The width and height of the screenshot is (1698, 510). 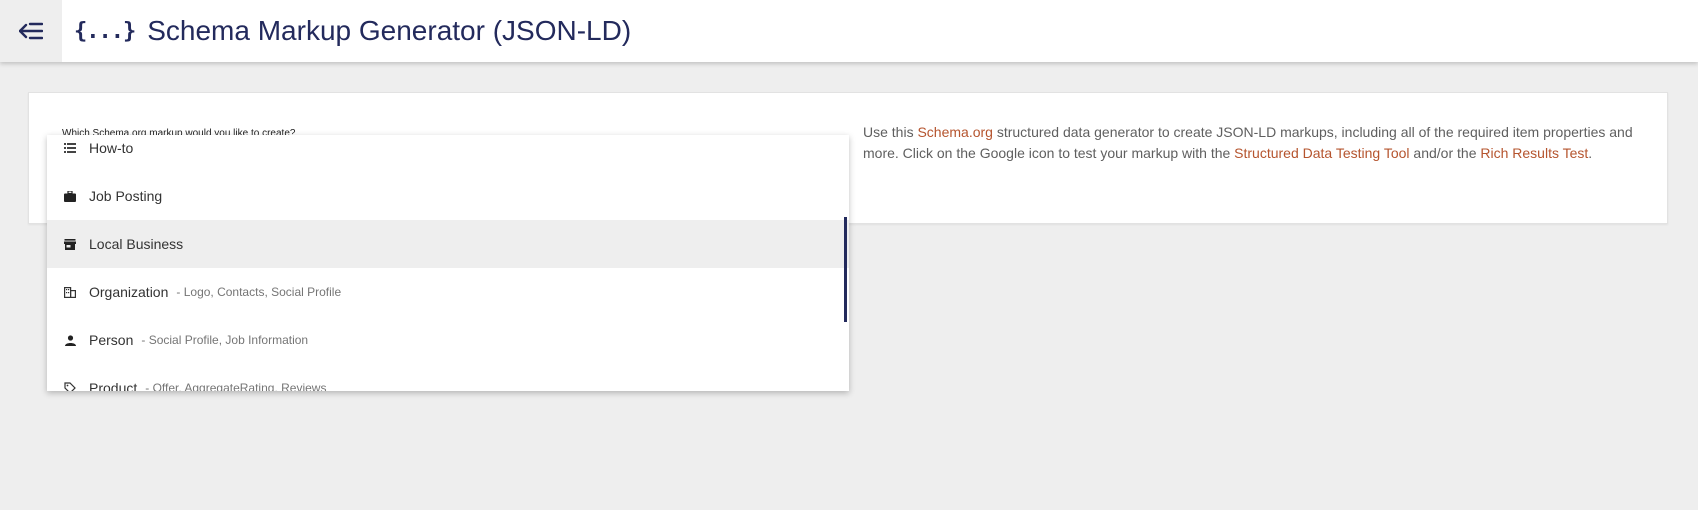 What do you see at coordinates (113, 385) in the screenshot?
I see `option-label: Product` at bounding box center [113, 385].